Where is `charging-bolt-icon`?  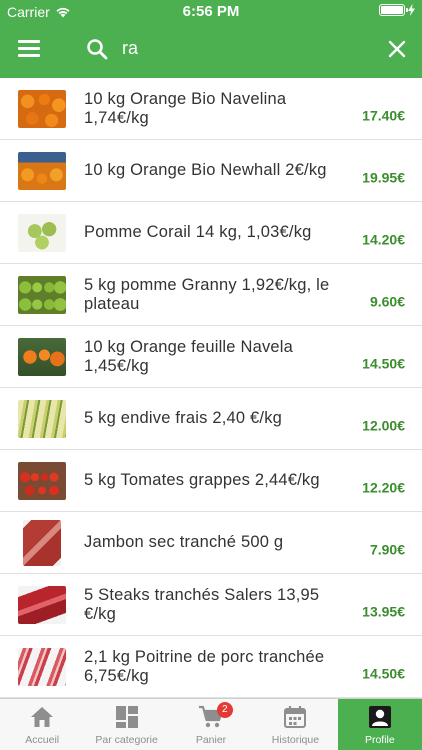 charging-bolt-icon is located at coordinates (411, 10).